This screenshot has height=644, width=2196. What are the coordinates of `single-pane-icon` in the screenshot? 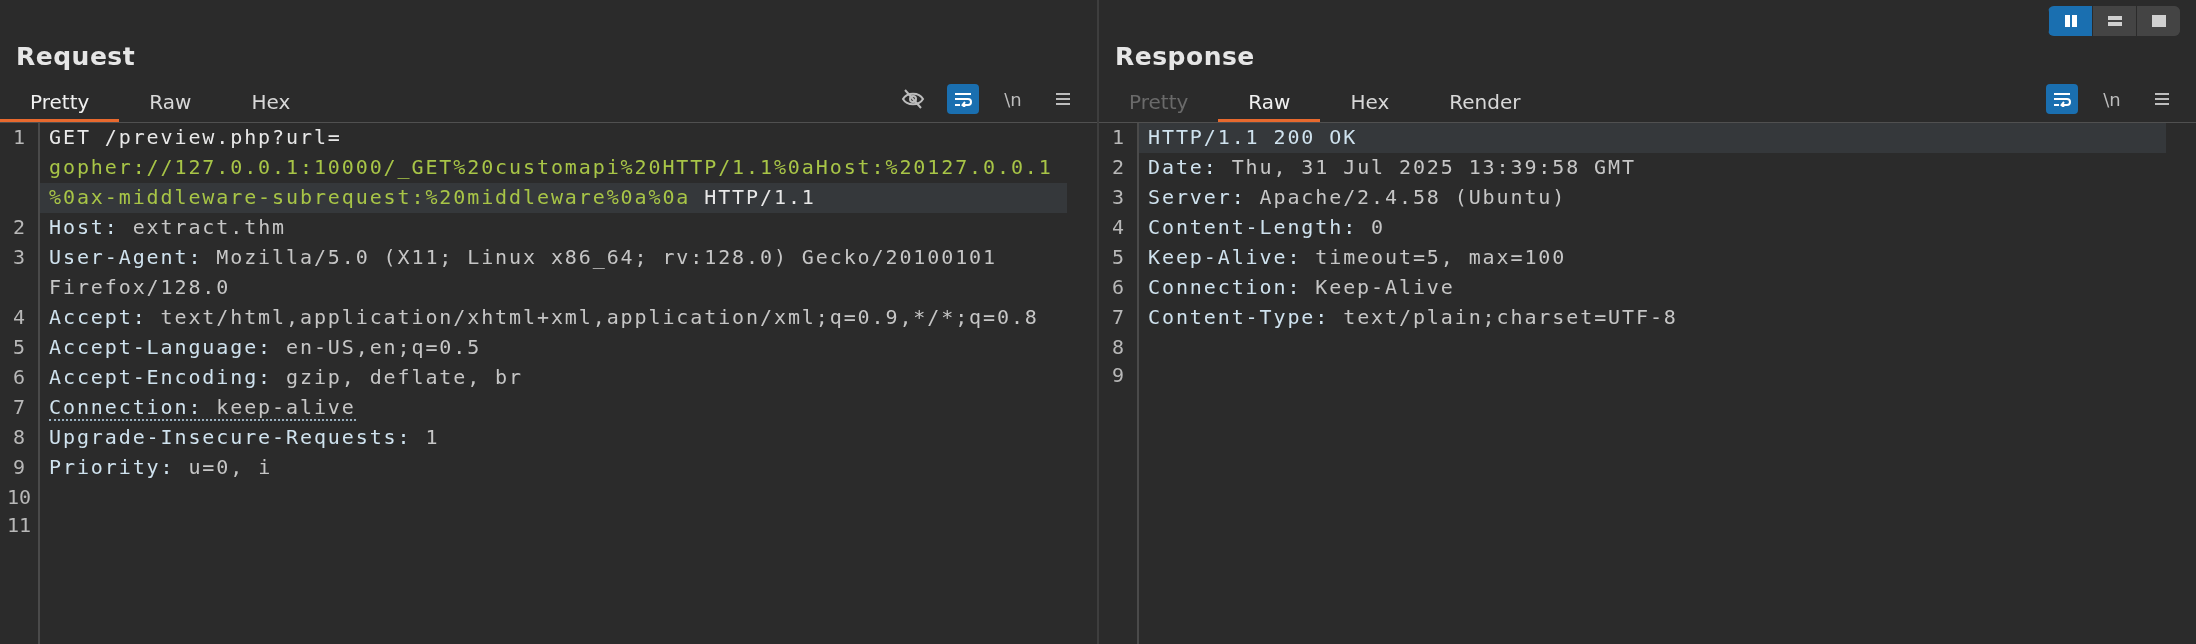 It's located at (2158, 21).